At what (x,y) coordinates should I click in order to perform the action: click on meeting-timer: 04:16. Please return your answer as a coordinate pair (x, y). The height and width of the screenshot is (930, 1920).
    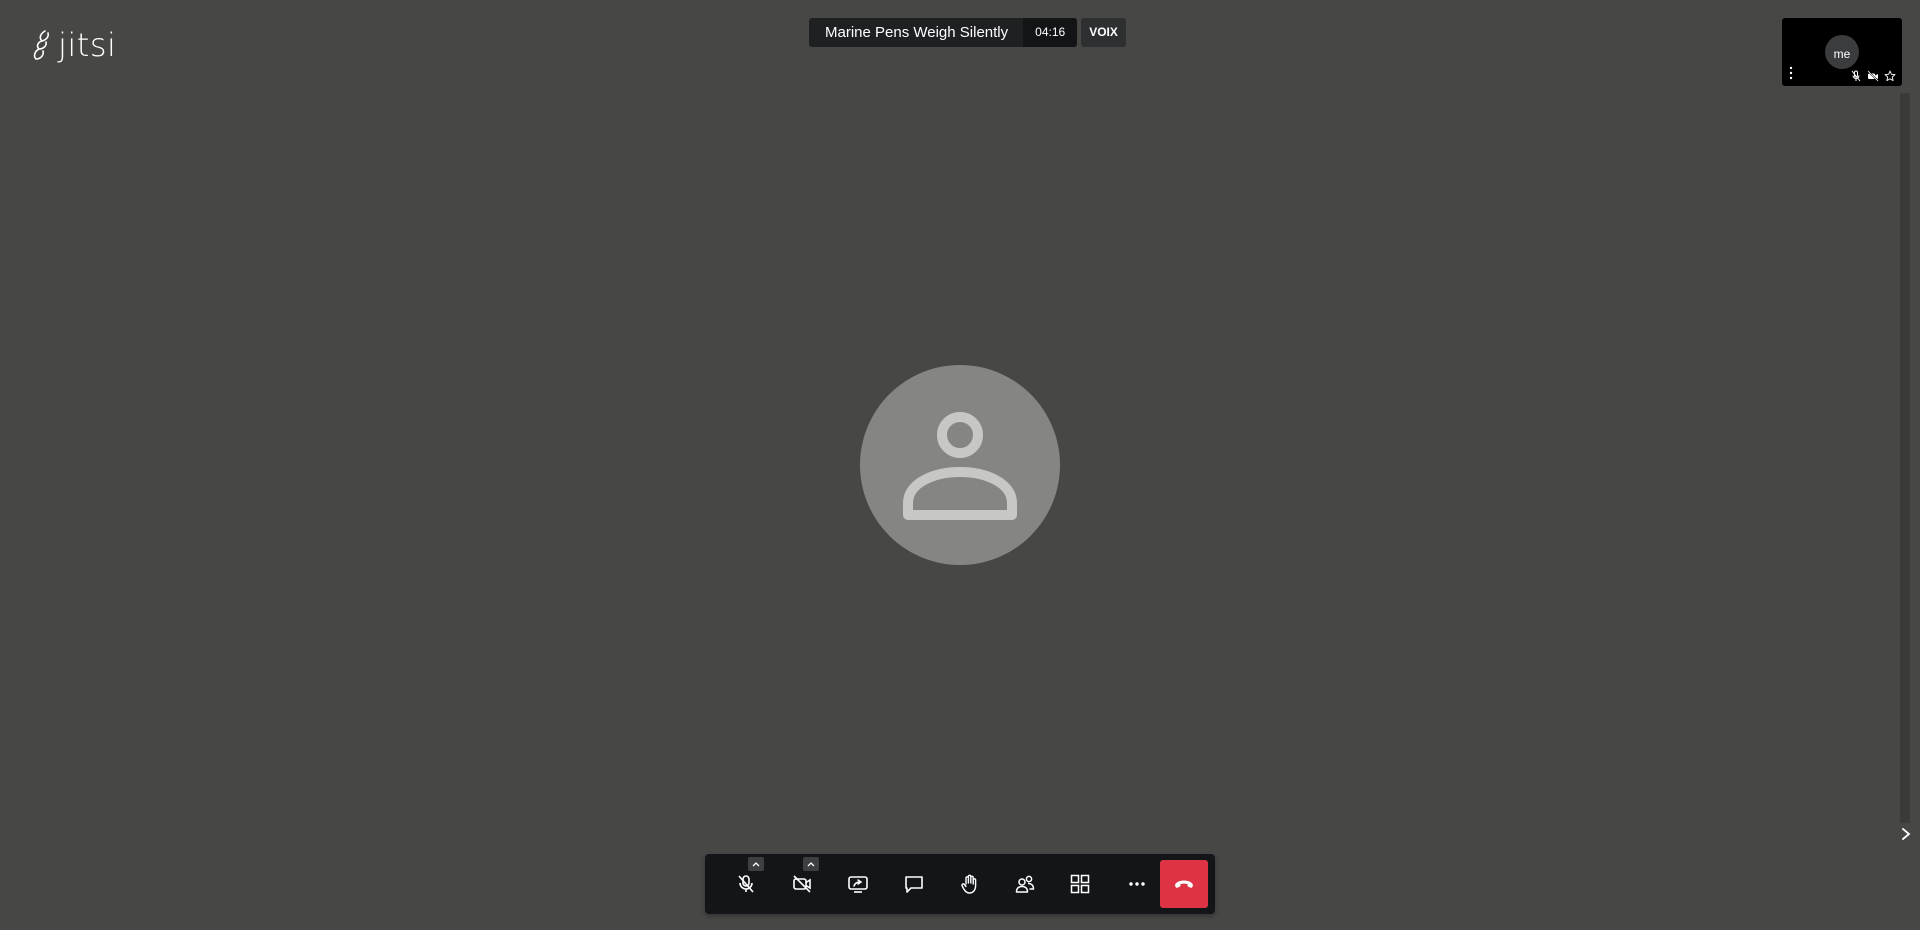
    Looking at the image, I should click on (1050, 32).